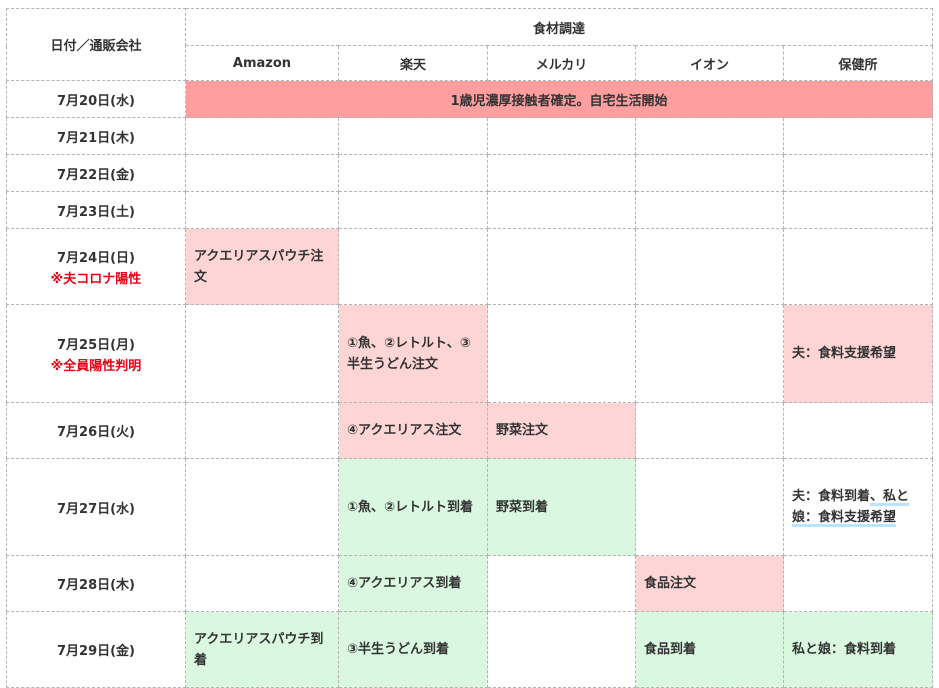 The width and height of the screenshot is (939, 688). Describe the element at coordinates (559, 27) in the screenshot. I see `procurement-group-header: 食材調達` at that location.